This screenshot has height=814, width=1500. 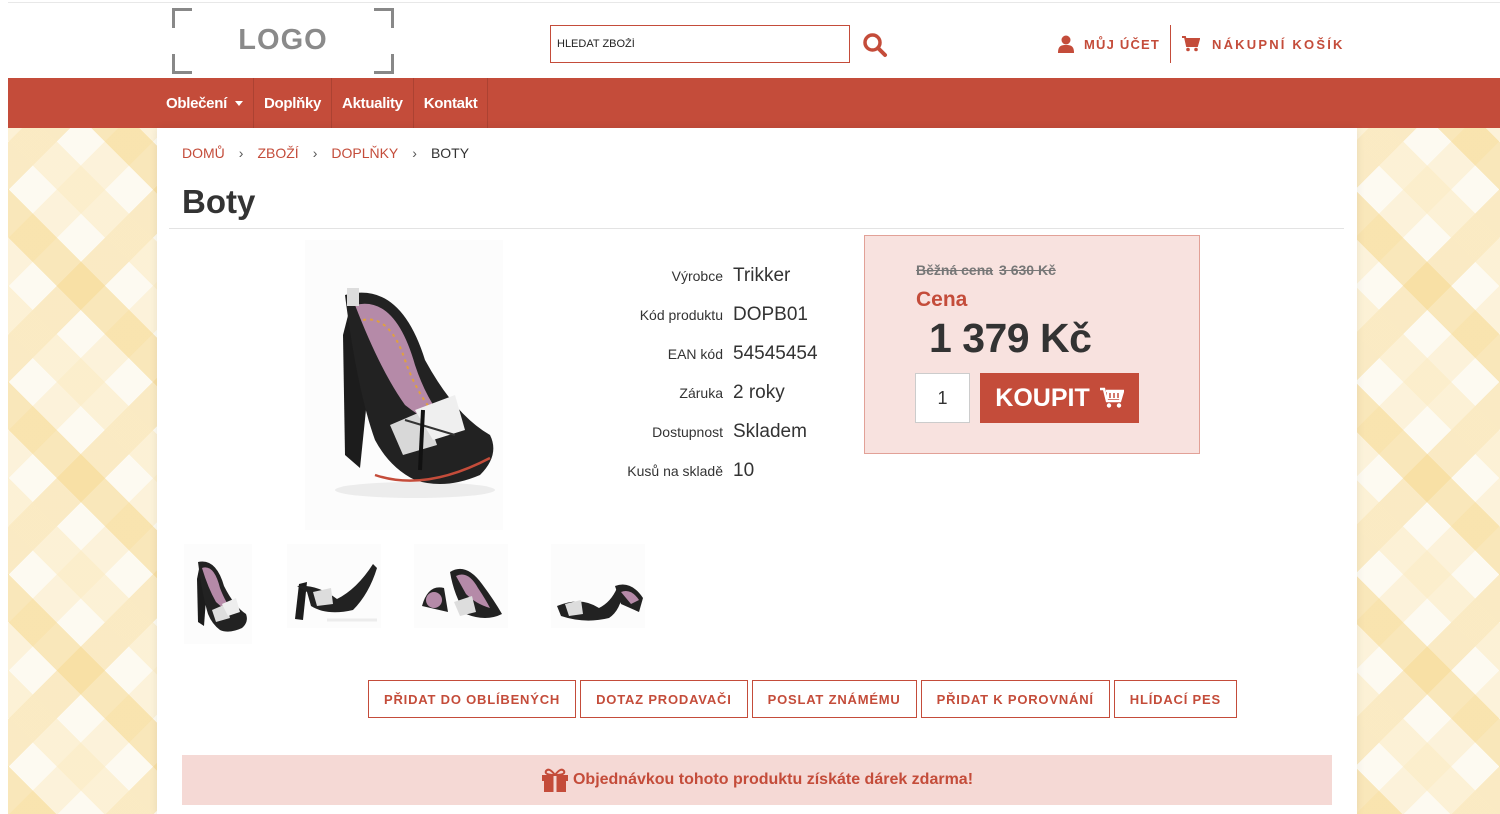 I want to click on spec-value: Skladem, so click(x=770, y=431).